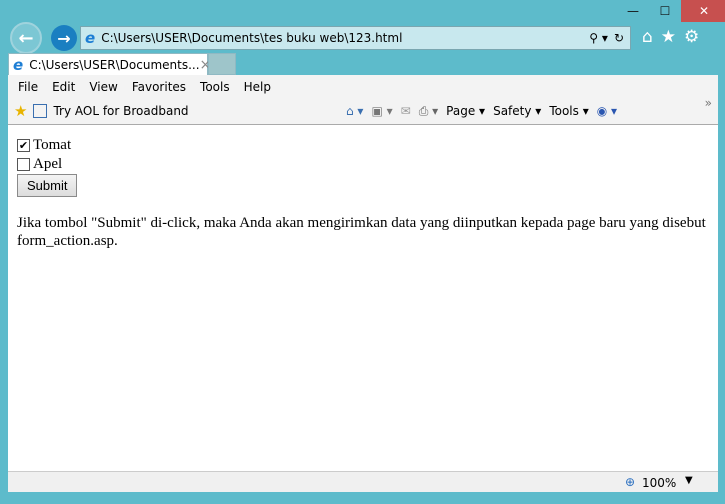  Describe the element at coordinates (28, 87) in the screenshot. I see `menu-file: File` at that location.